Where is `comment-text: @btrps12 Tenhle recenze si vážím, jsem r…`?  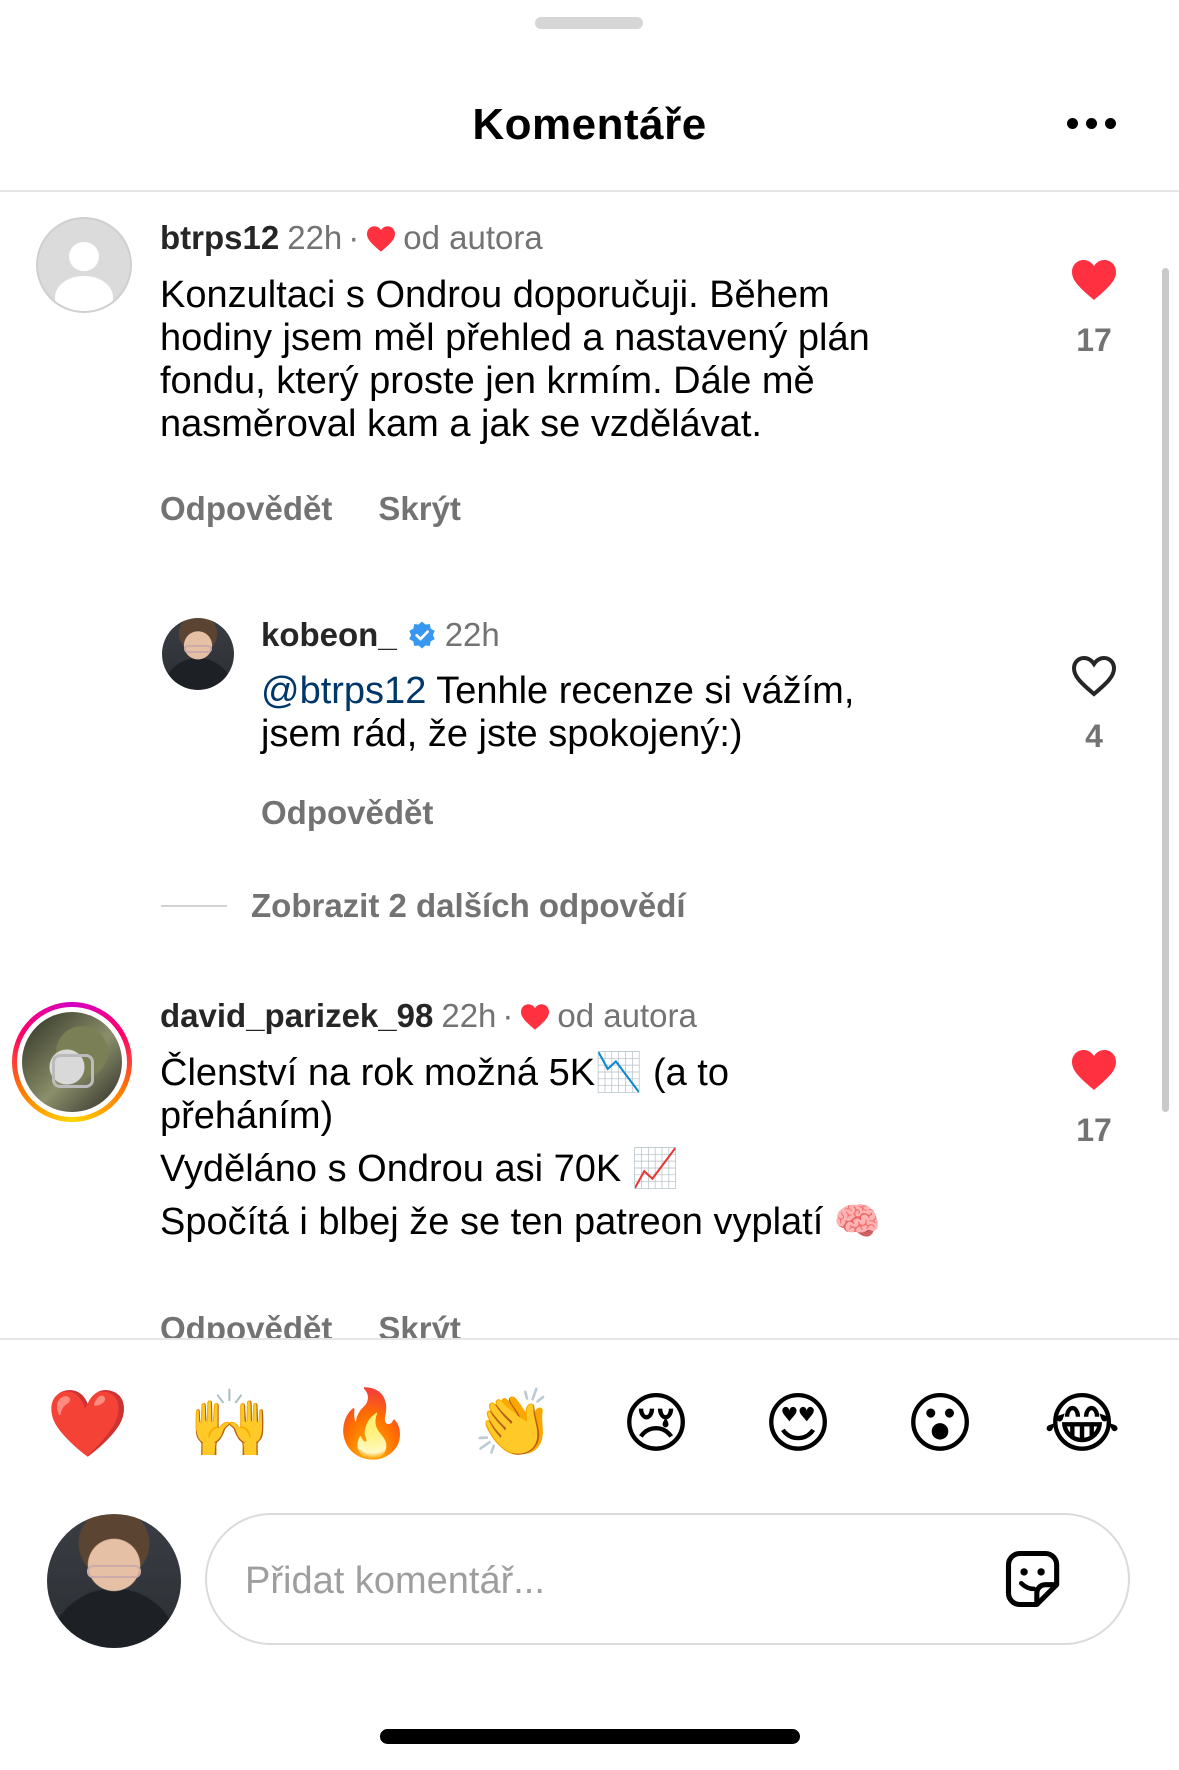 comment-text: @btrps12 Tenhle recenze si vážím, jsem r… is located at coordinates (611, 713).